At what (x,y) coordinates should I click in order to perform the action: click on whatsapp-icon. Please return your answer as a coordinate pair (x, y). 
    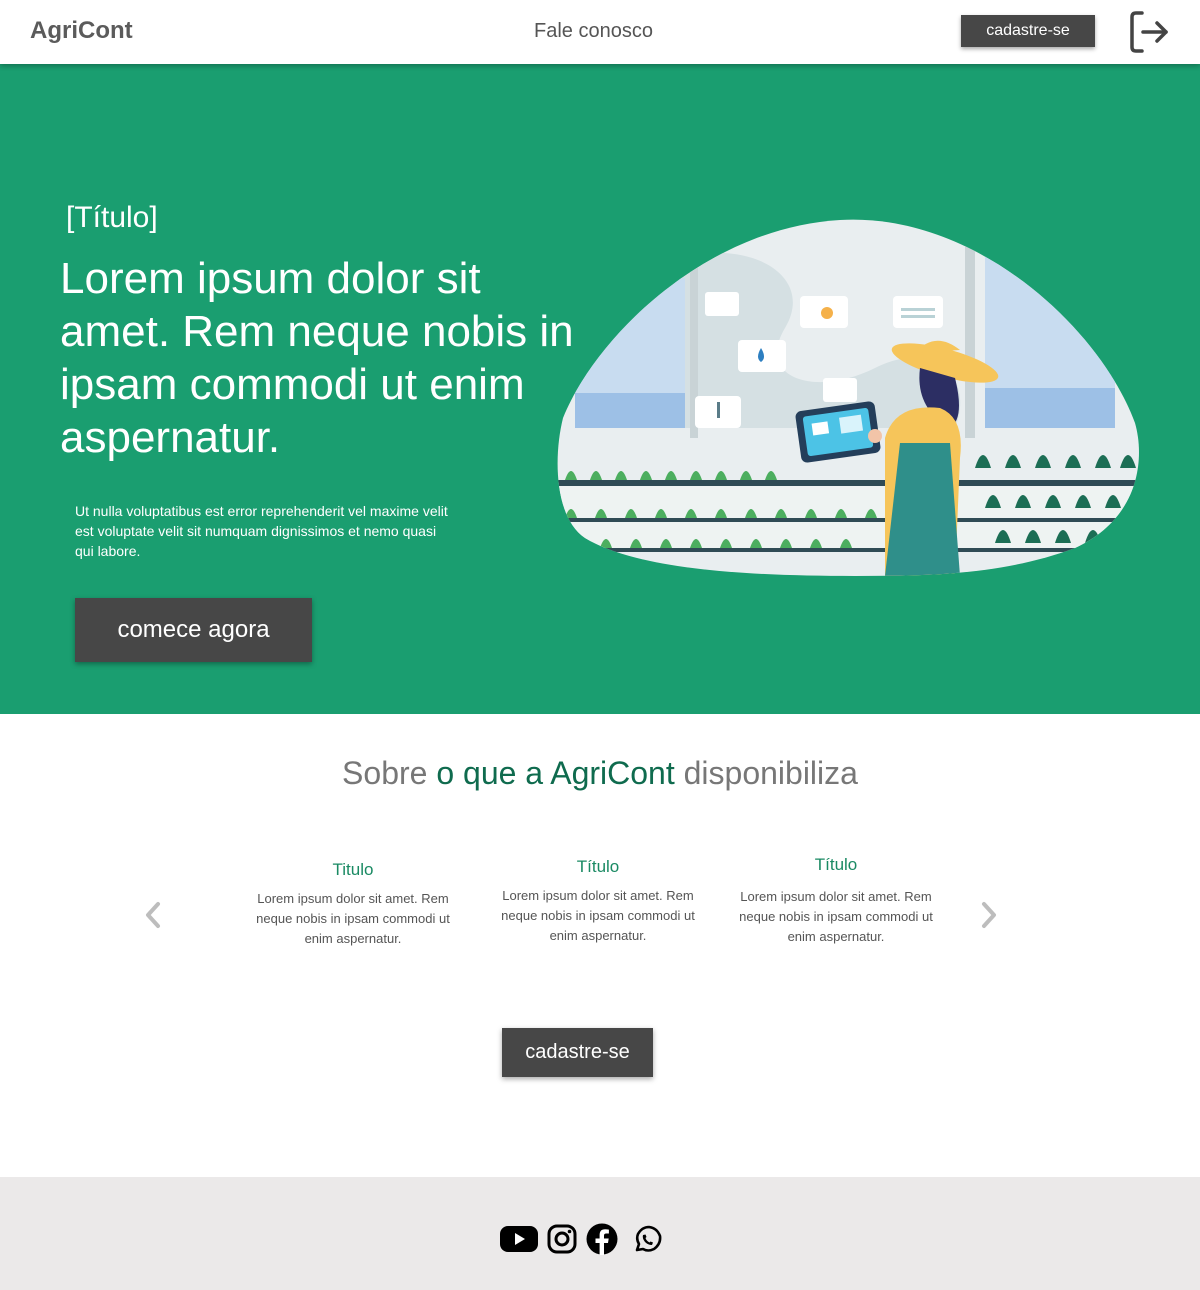
    Looking at the image, I should click on (647, 1239).